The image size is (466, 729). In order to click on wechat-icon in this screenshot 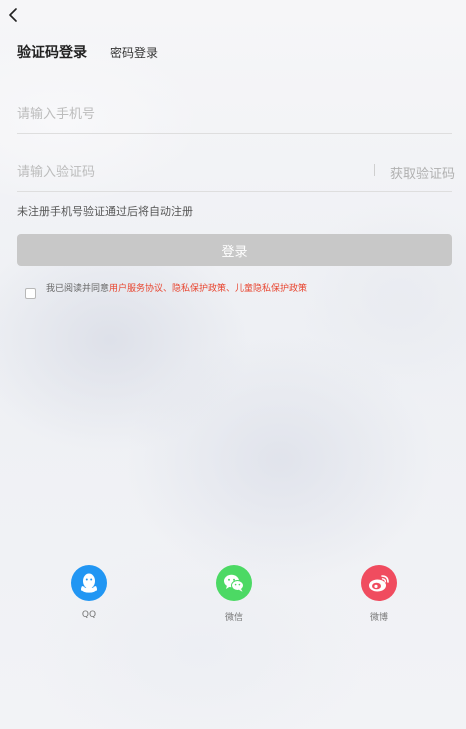, I will do `click(234, 583)`.